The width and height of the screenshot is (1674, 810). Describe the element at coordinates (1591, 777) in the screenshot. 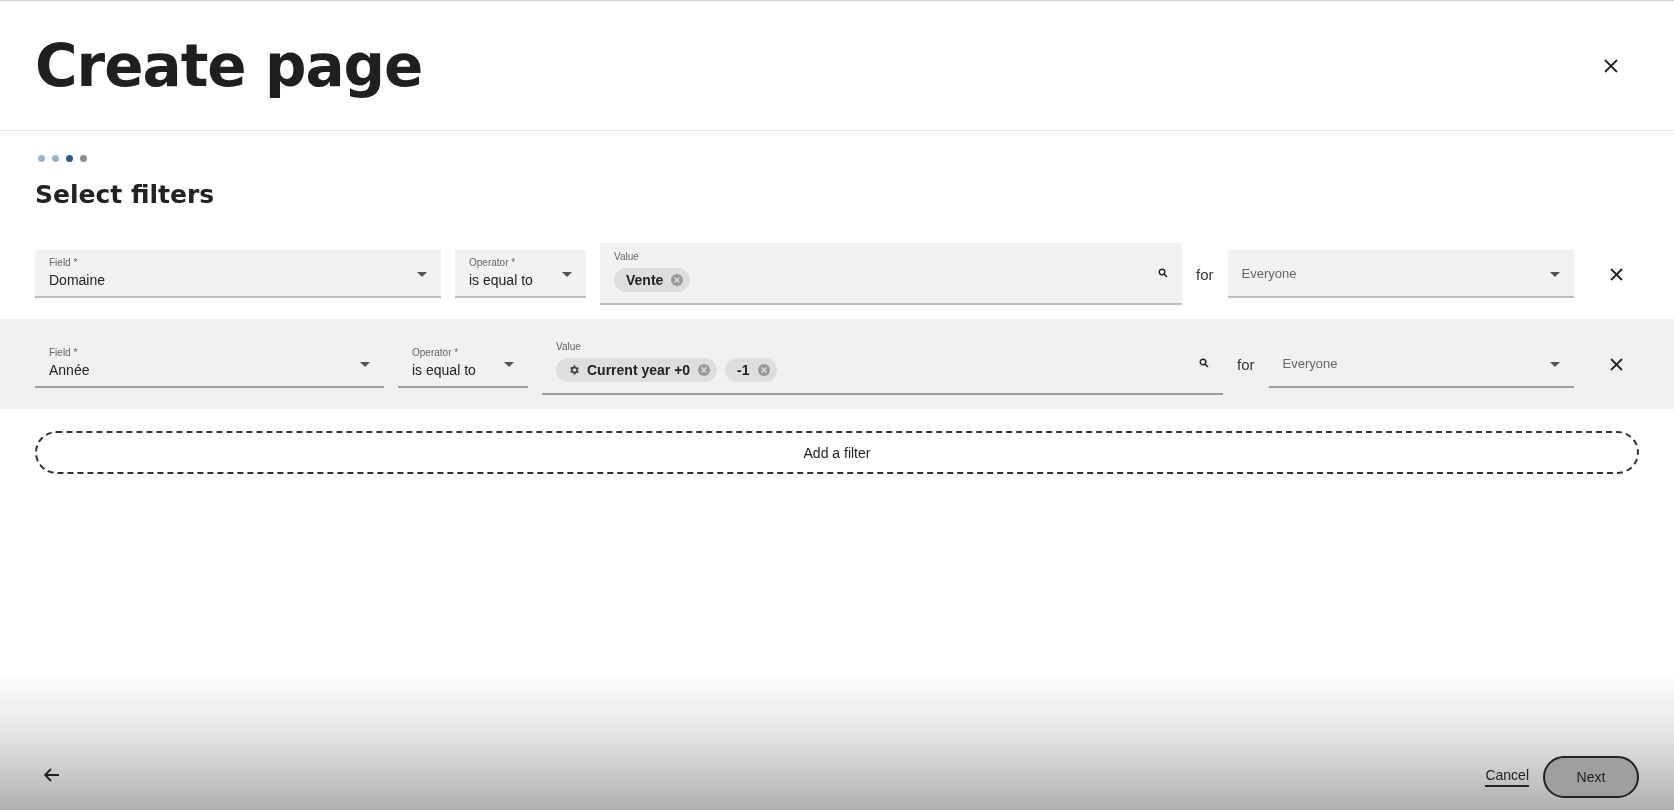

I see `next-button: Next` at that location.